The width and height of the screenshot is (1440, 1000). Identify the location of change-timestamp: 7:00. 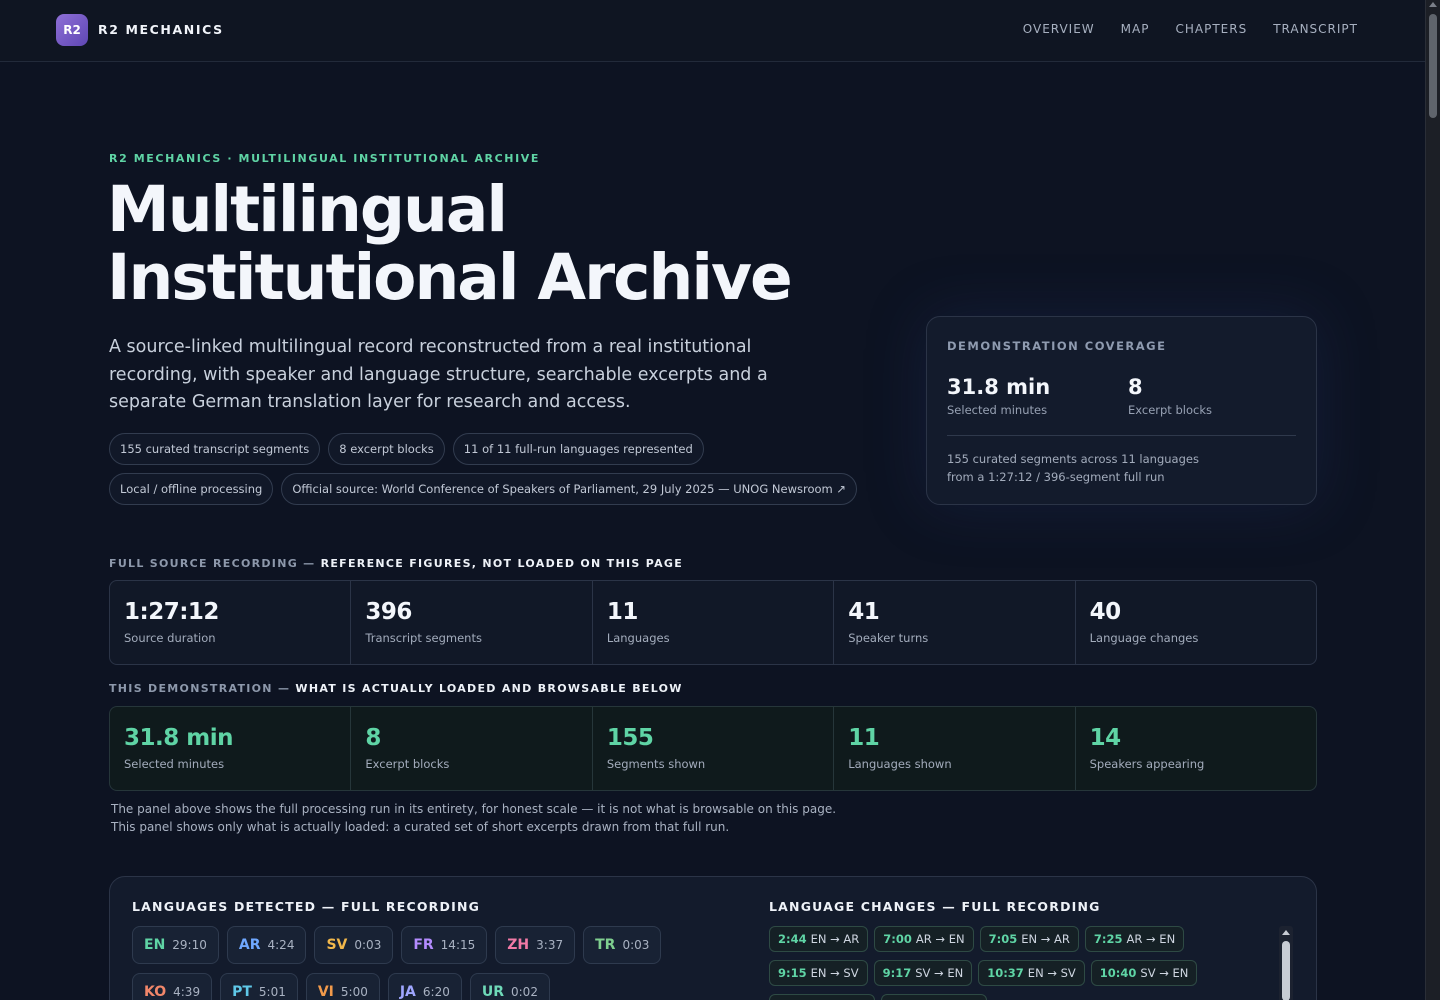
(897, 939).